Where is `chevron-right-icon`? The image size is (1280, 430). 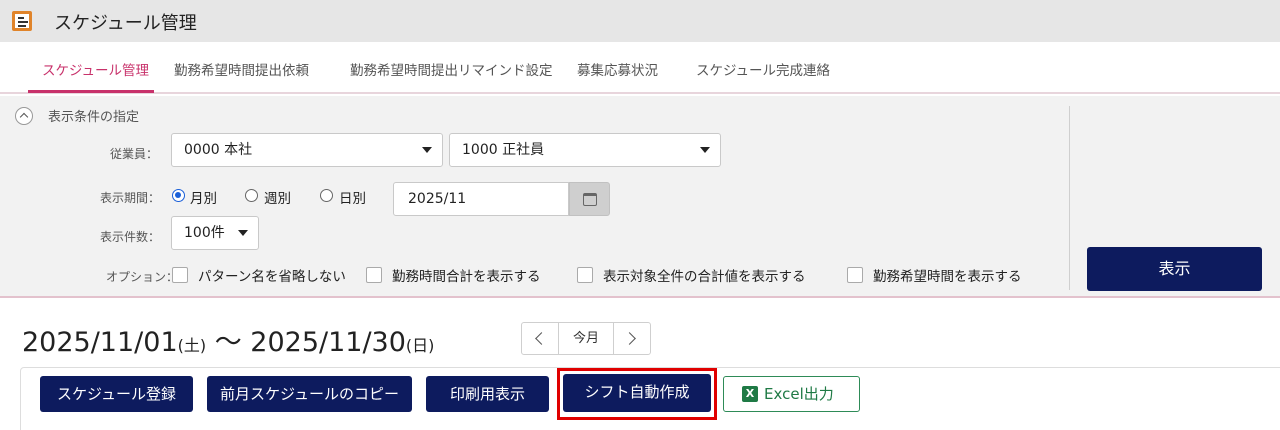 chevron-right-icon is located at coordinates (631, 338).